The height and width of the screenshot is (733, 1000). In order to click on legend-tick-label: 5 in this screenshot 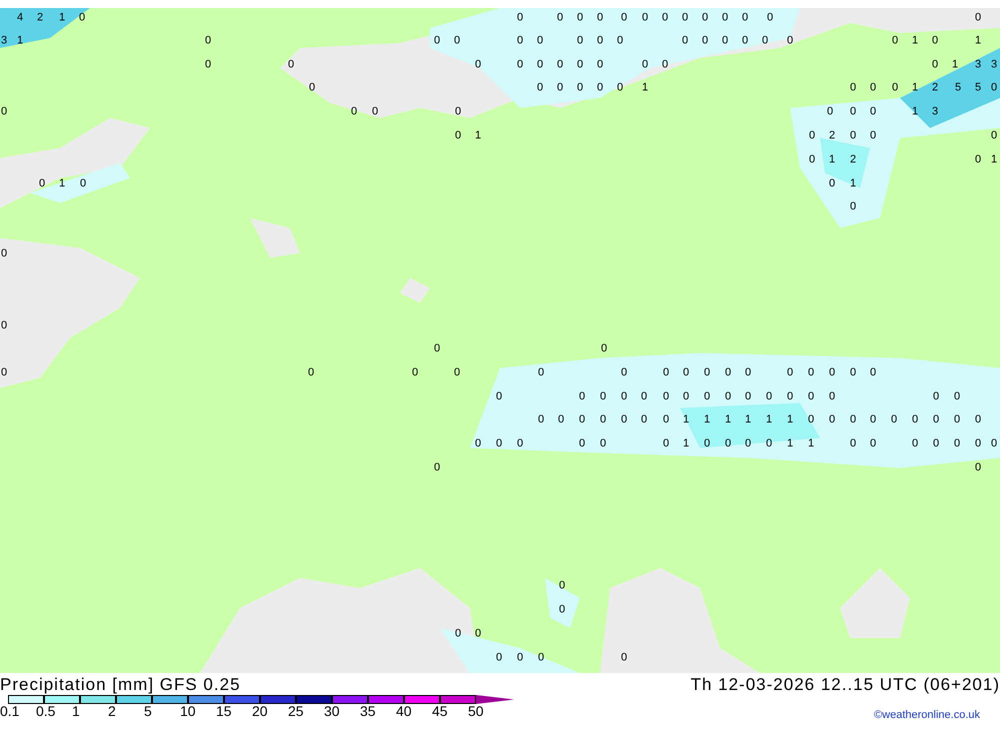, I will do `click(148, 711)`.